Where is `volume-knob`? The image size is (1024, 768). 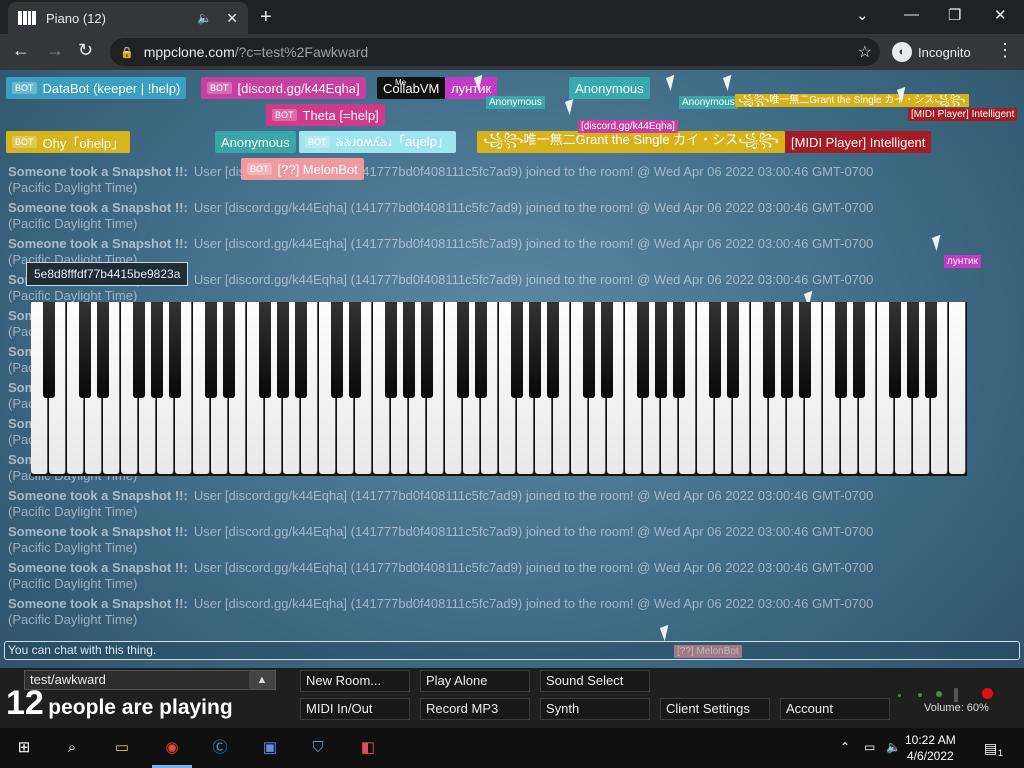
volume-knob is located at coordinates (946, 695).